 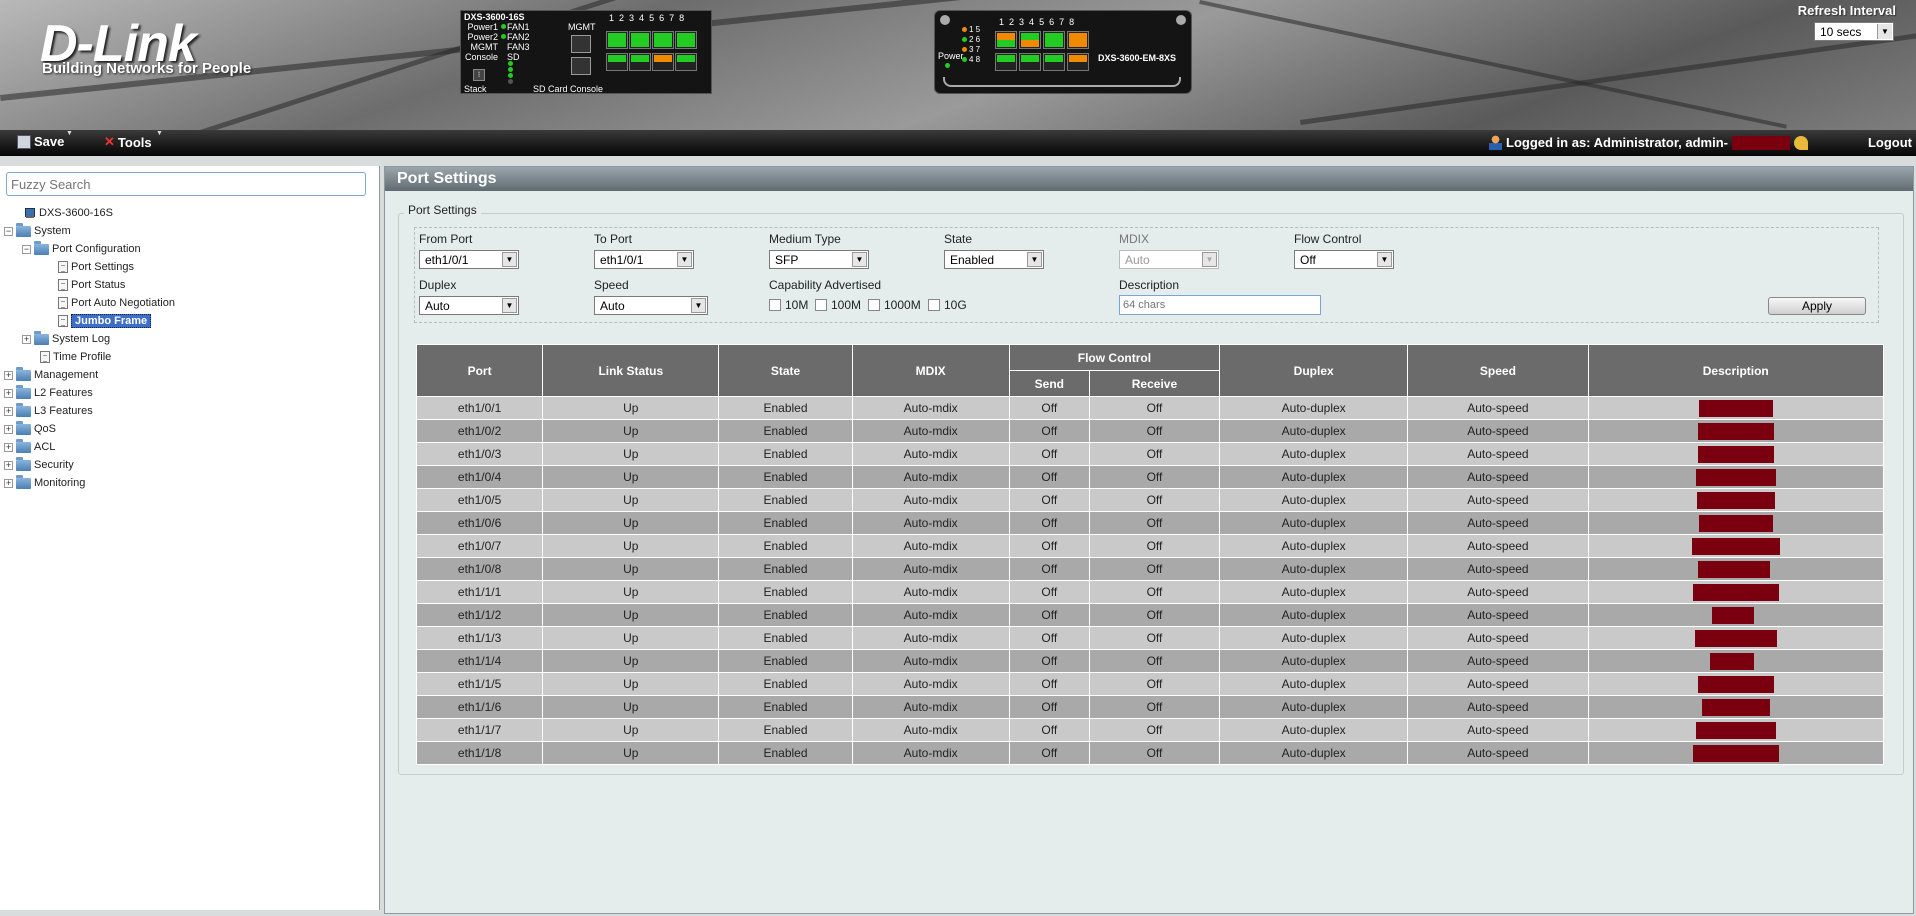 I want to click on main-port-a, so click(x=617, y=62).